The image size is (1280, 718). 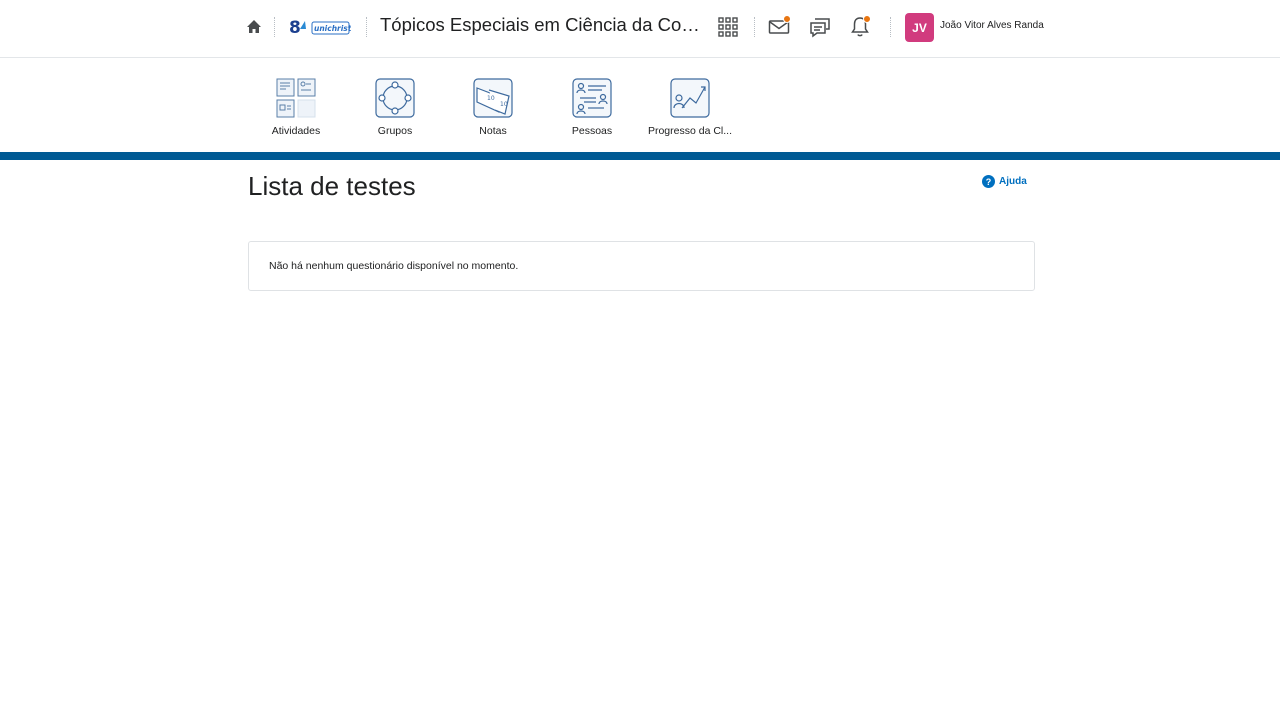 I want to click on activities-icon, so click(x=296, y=98).